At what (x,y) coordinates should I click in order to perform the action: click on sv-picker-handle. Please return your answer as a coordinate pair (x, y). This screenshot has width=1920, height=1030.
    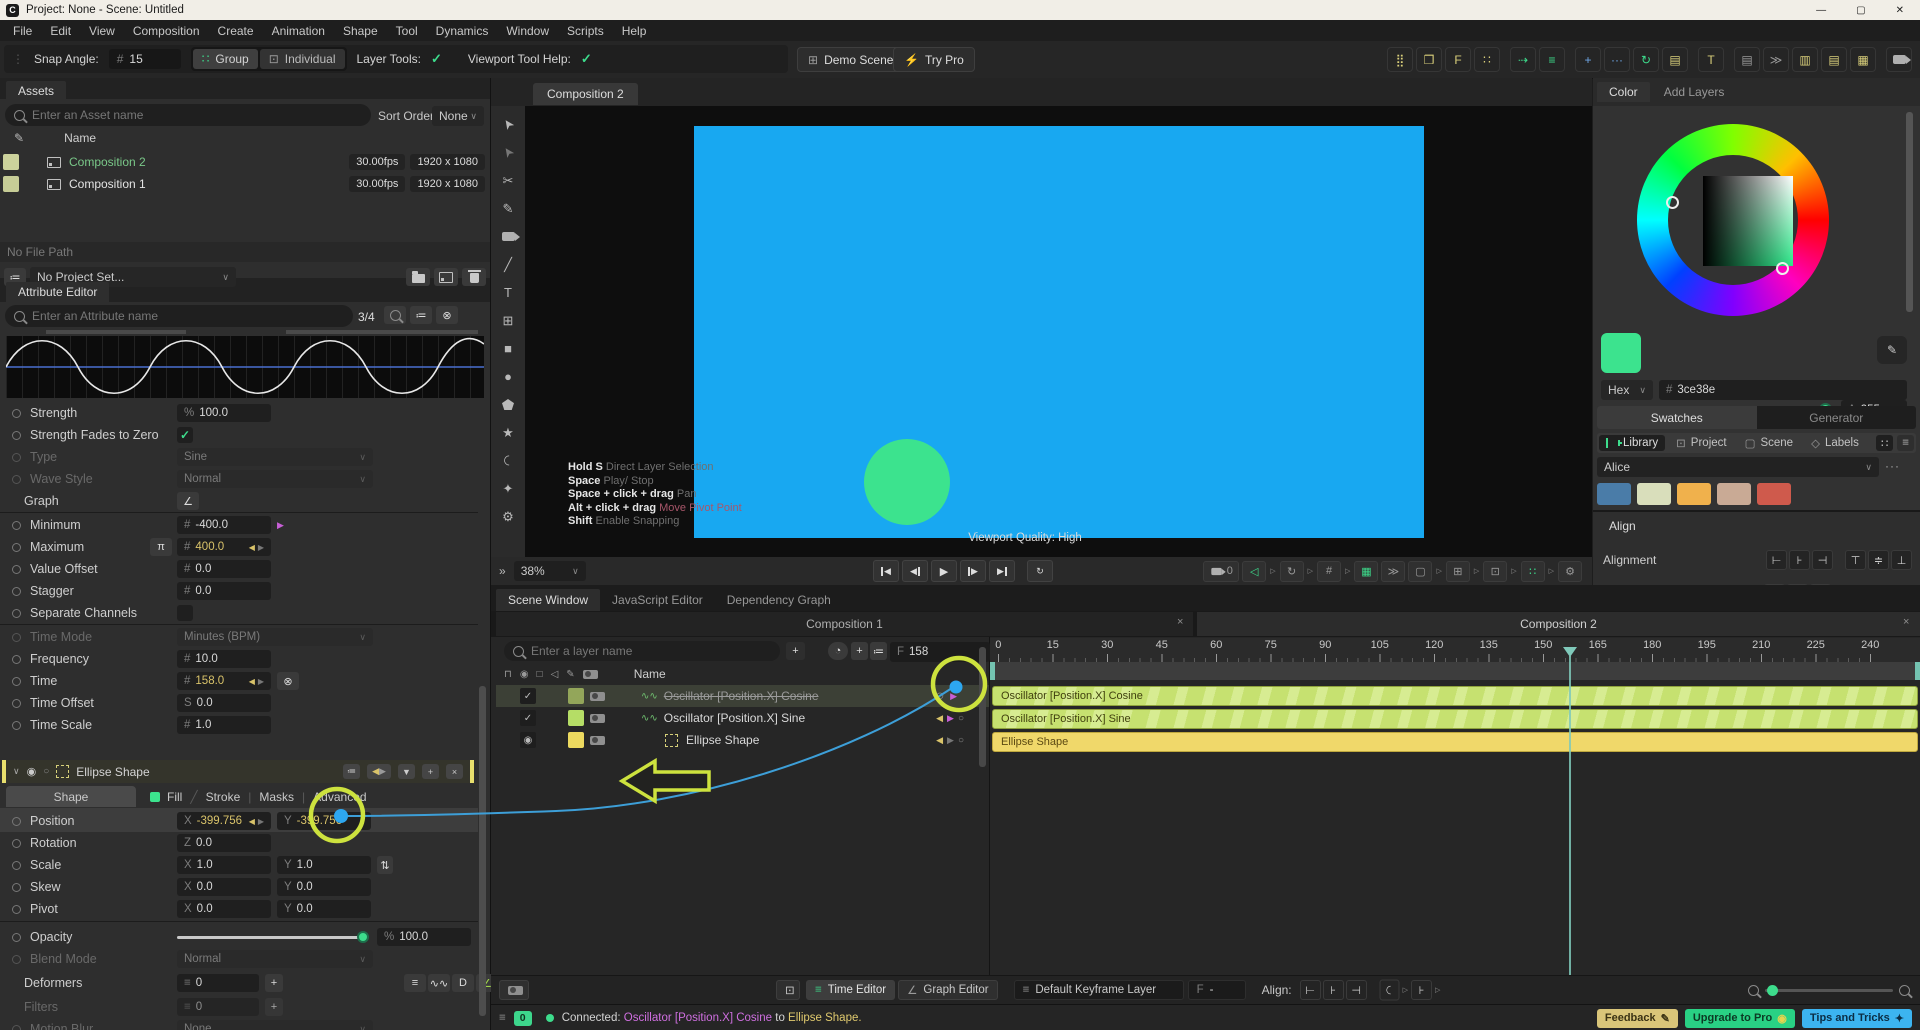
    Looking at the image, I should click on (1782, 268).